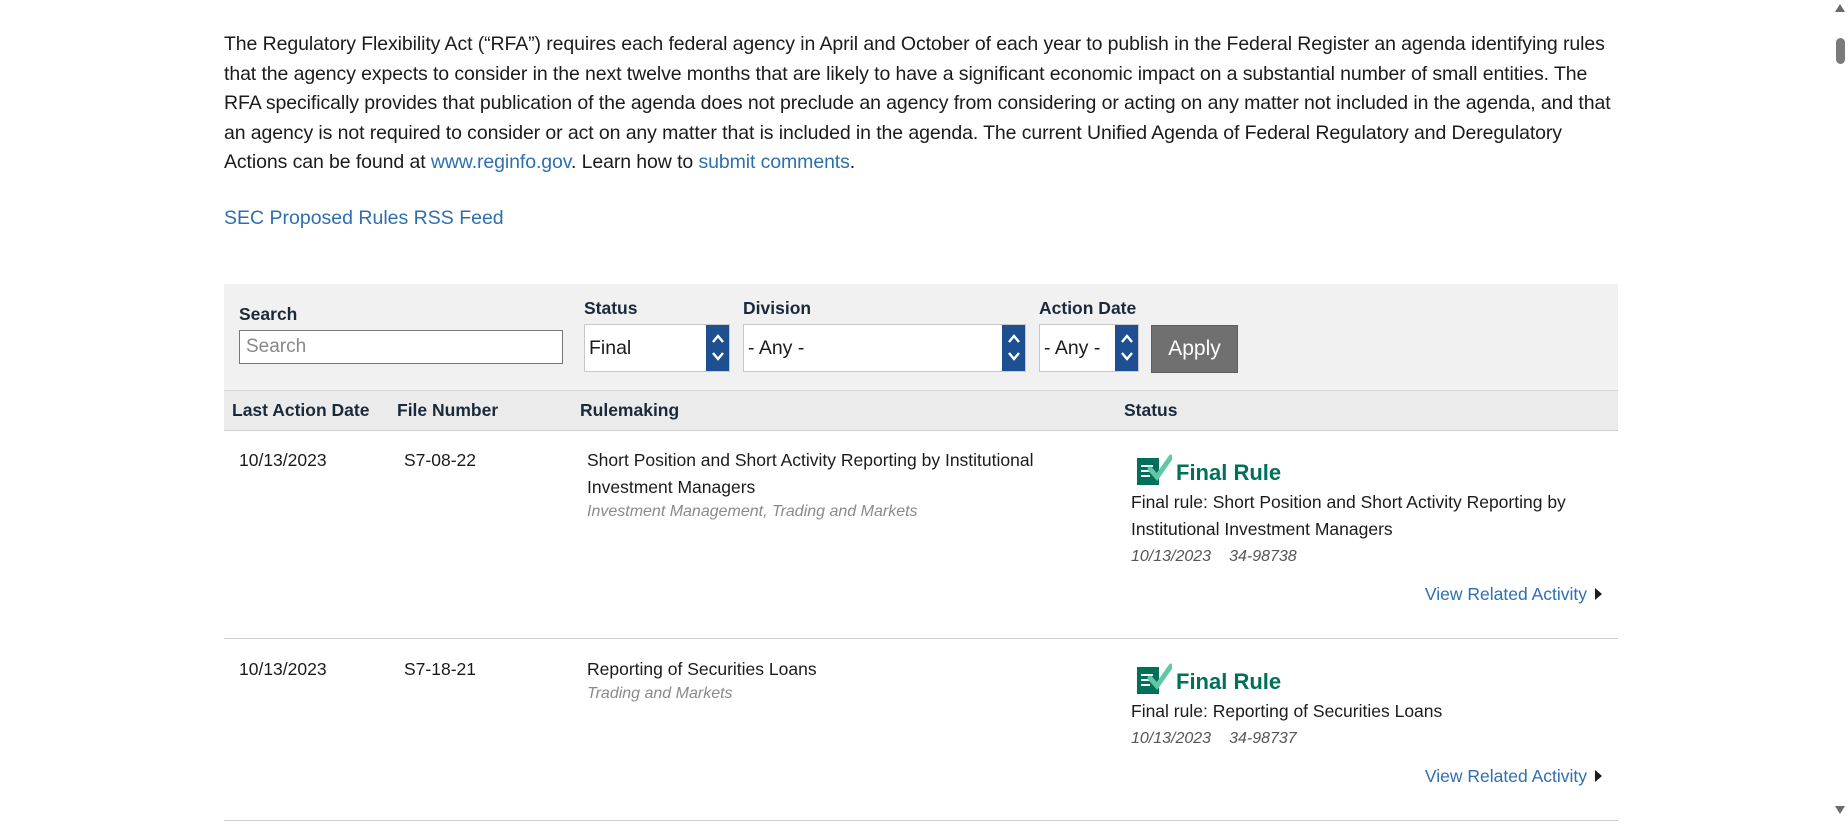 The width and height of the screenshot is (1848, 827). Describe the element at coordinates (1214, 557) in the screenshot. I see `status-meta: 10/13/2023 34-98738` at that location.